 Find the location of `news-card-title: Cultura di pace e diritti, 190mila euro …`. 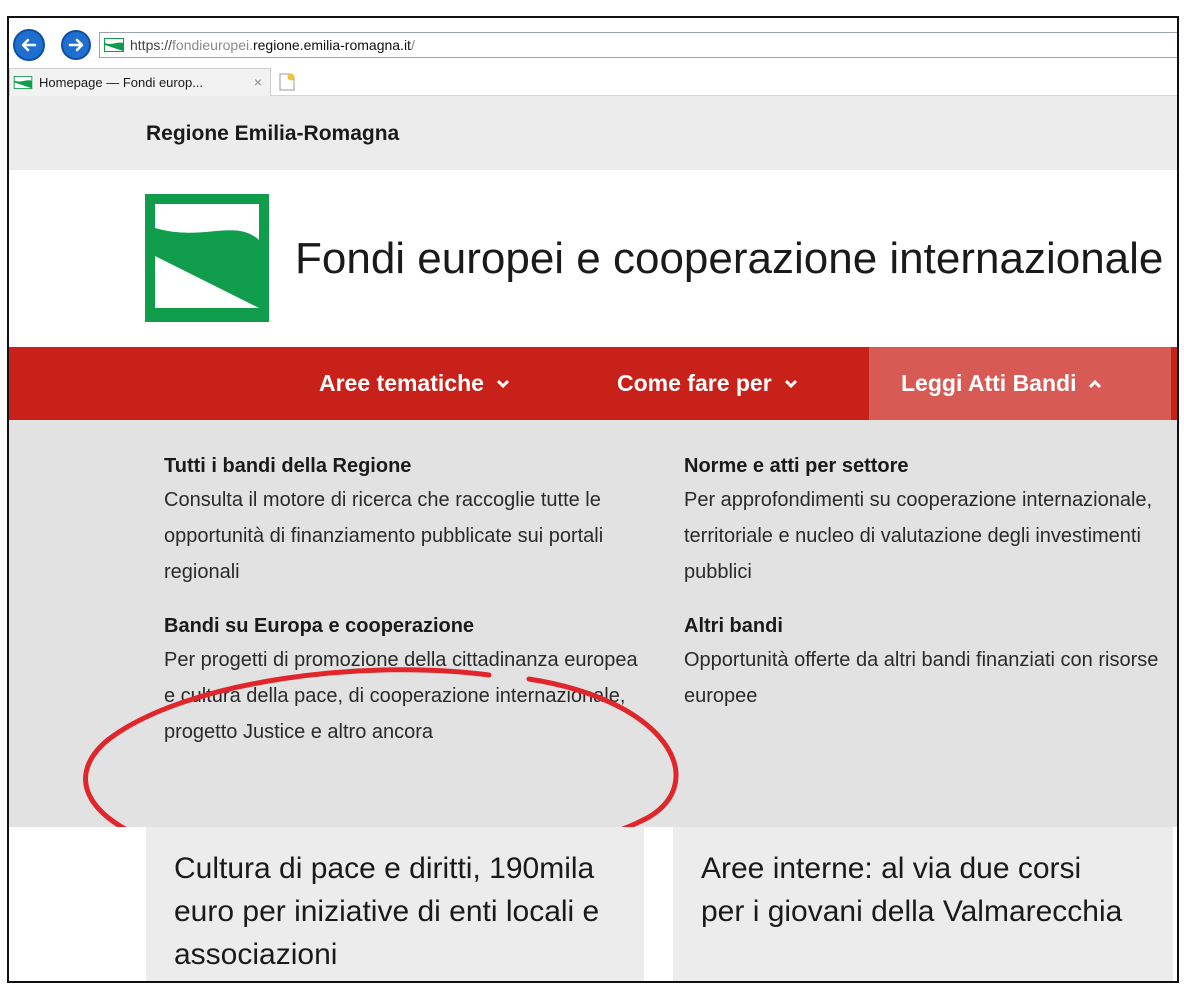

news-card-title: Cultura di pace e diritti, 190mila euro … is located at coordinates (389, 911).